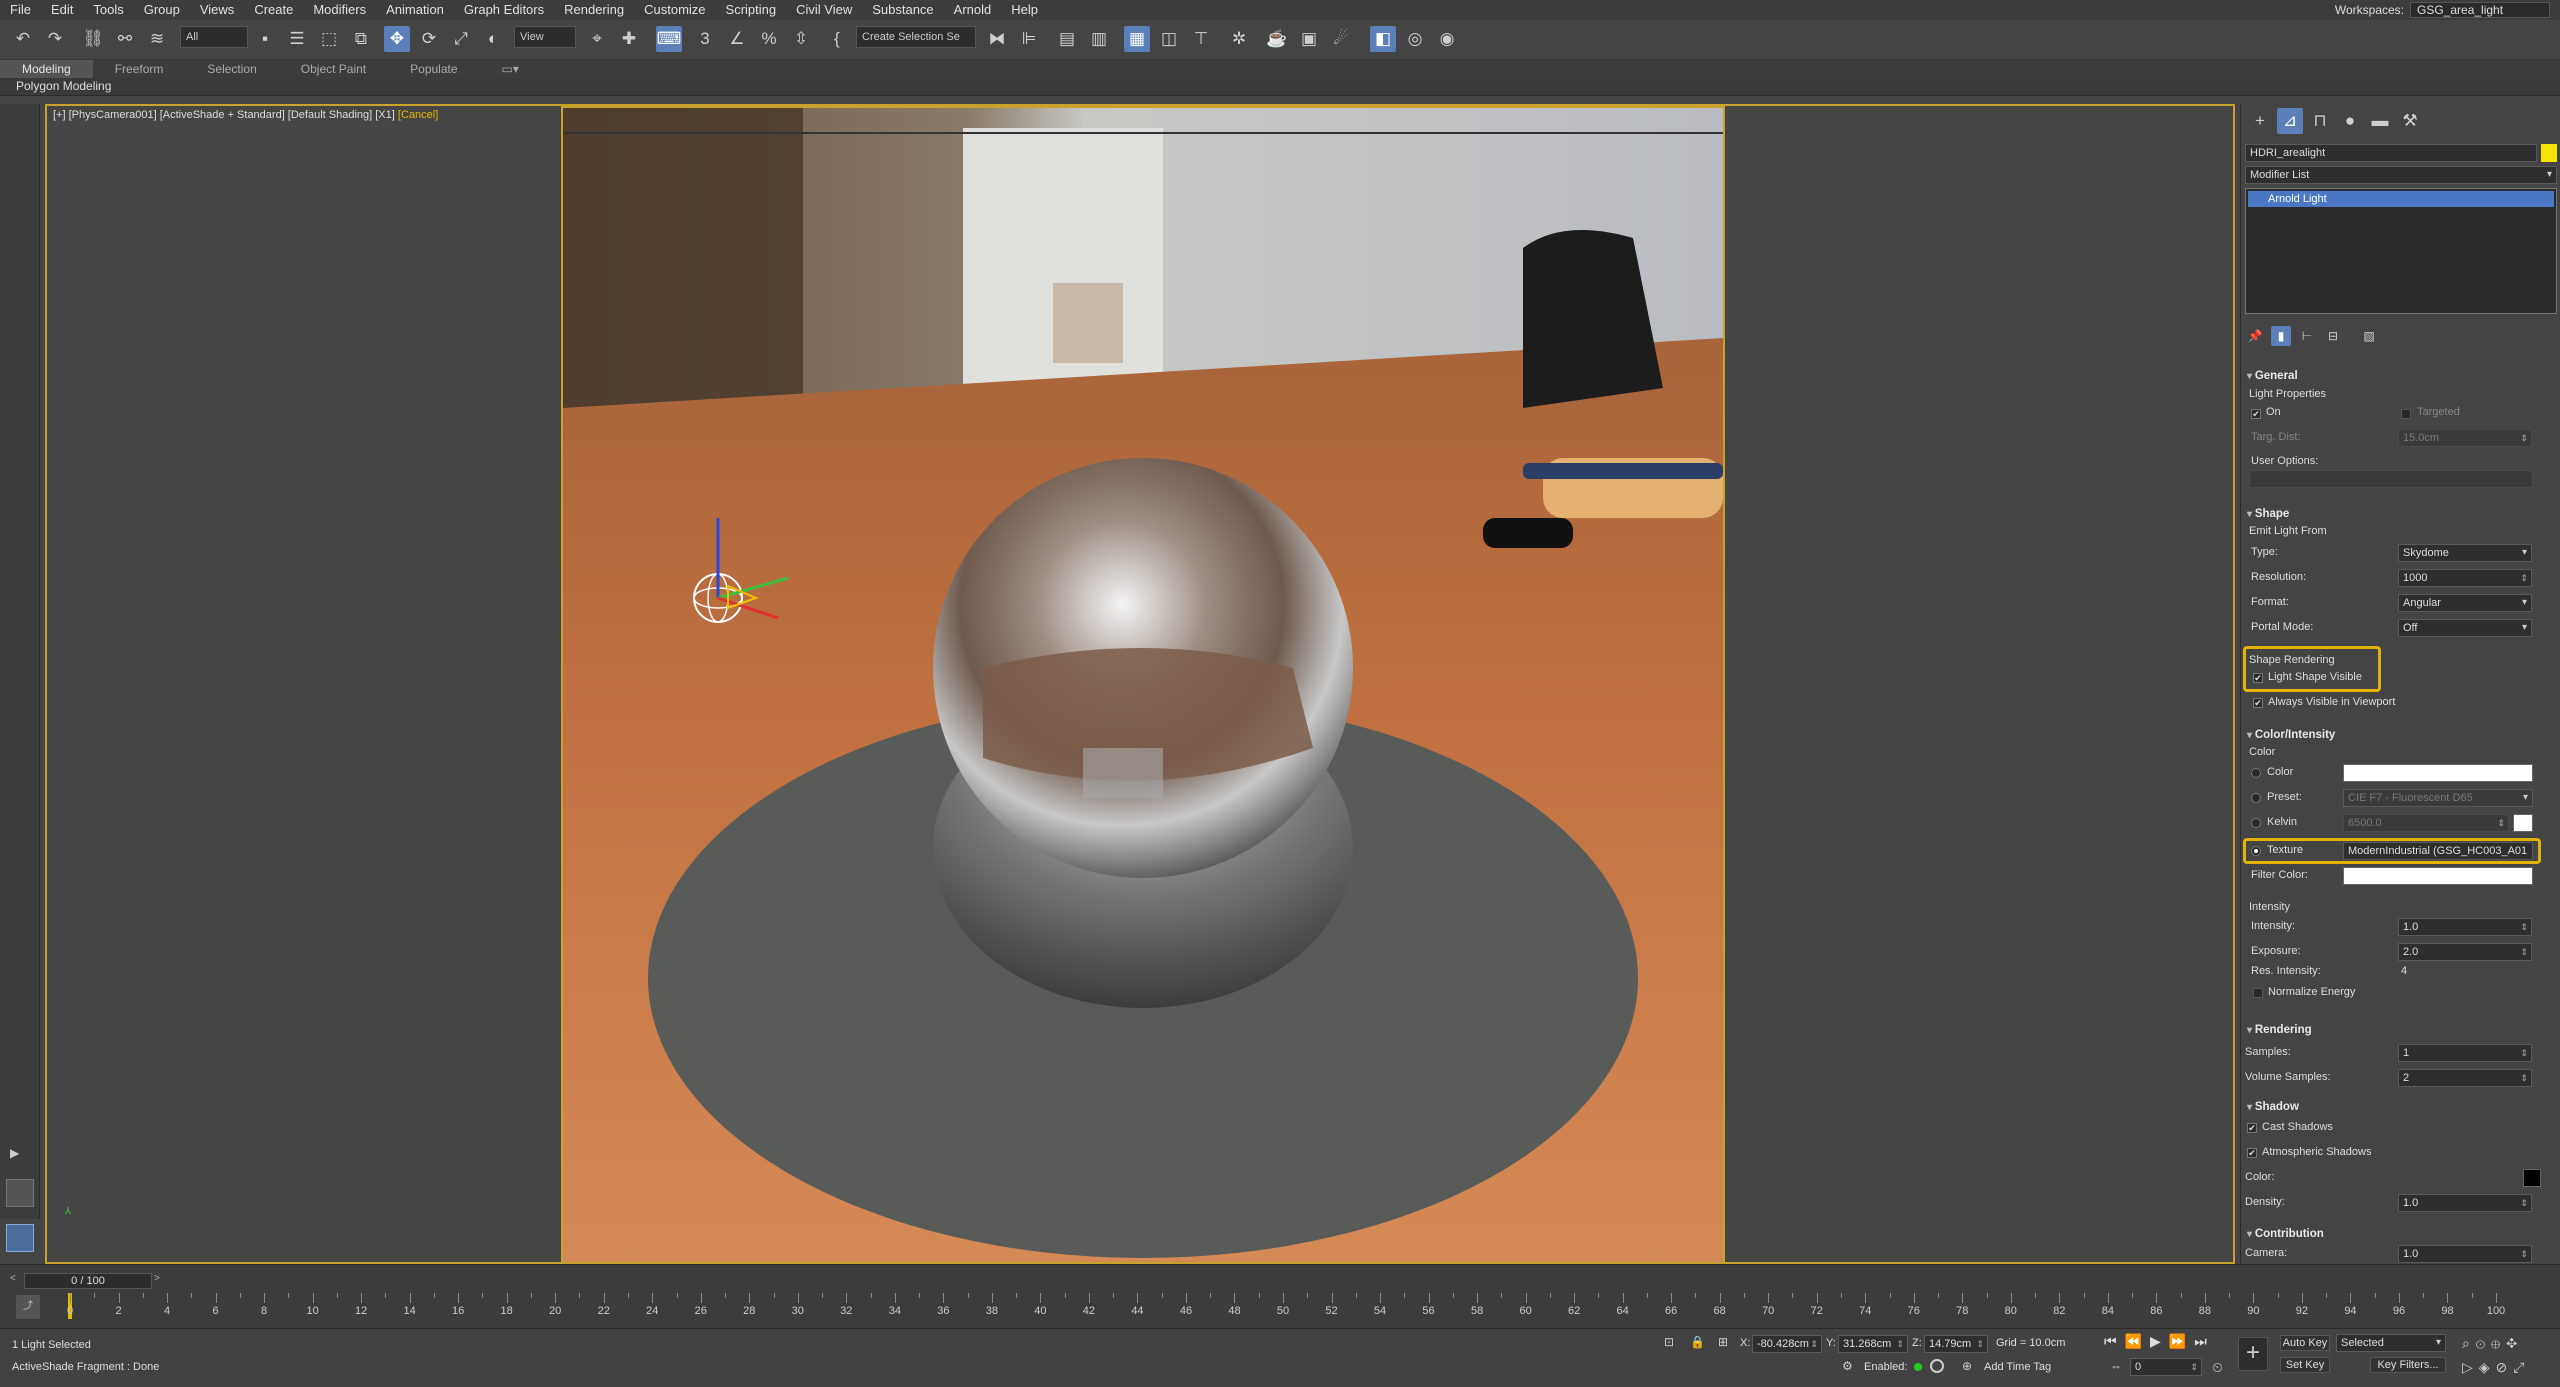 This screenshot has height=1387, width=2560. What do you see at coordinates (93, 39) in the screenshot?
I see `link-icon: ⛓` at bounding box center [93, 39].